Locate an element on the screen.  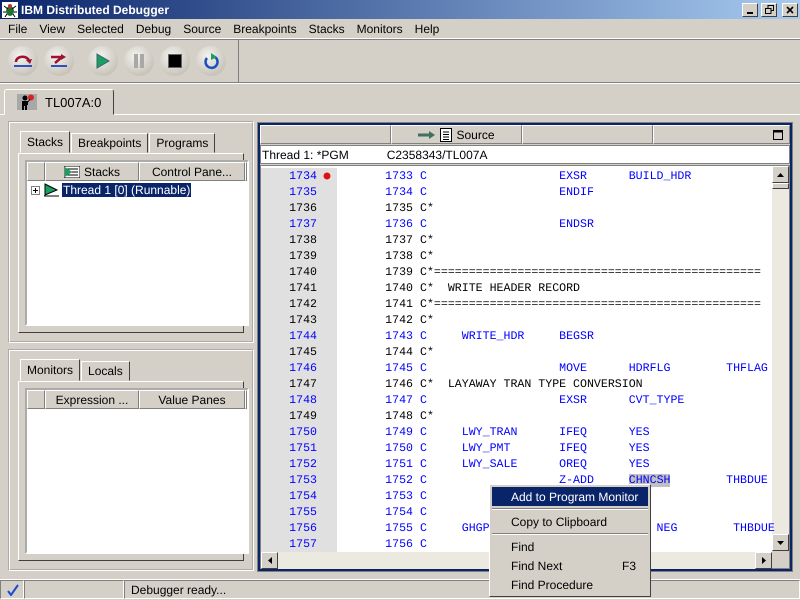
line-number: 1744 is located at coordinates (303, 336).